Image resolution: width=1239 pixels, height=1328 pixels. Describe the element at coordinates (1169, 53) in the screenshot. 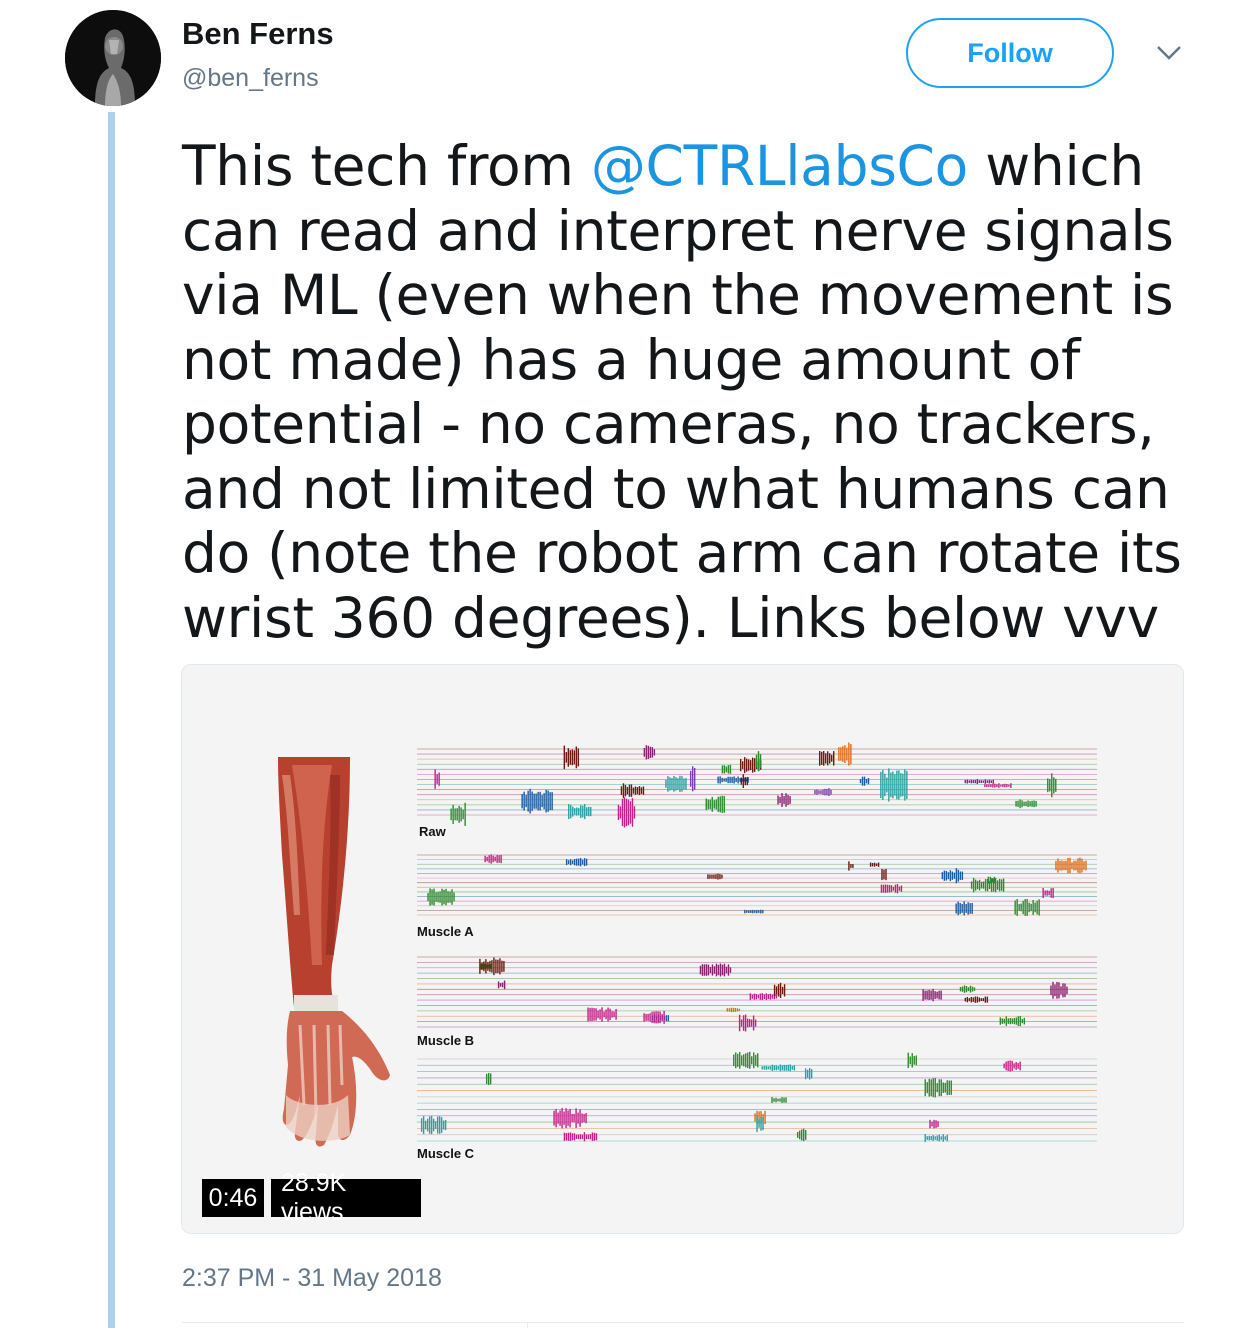

I see `chevron-down-icon` at that location.